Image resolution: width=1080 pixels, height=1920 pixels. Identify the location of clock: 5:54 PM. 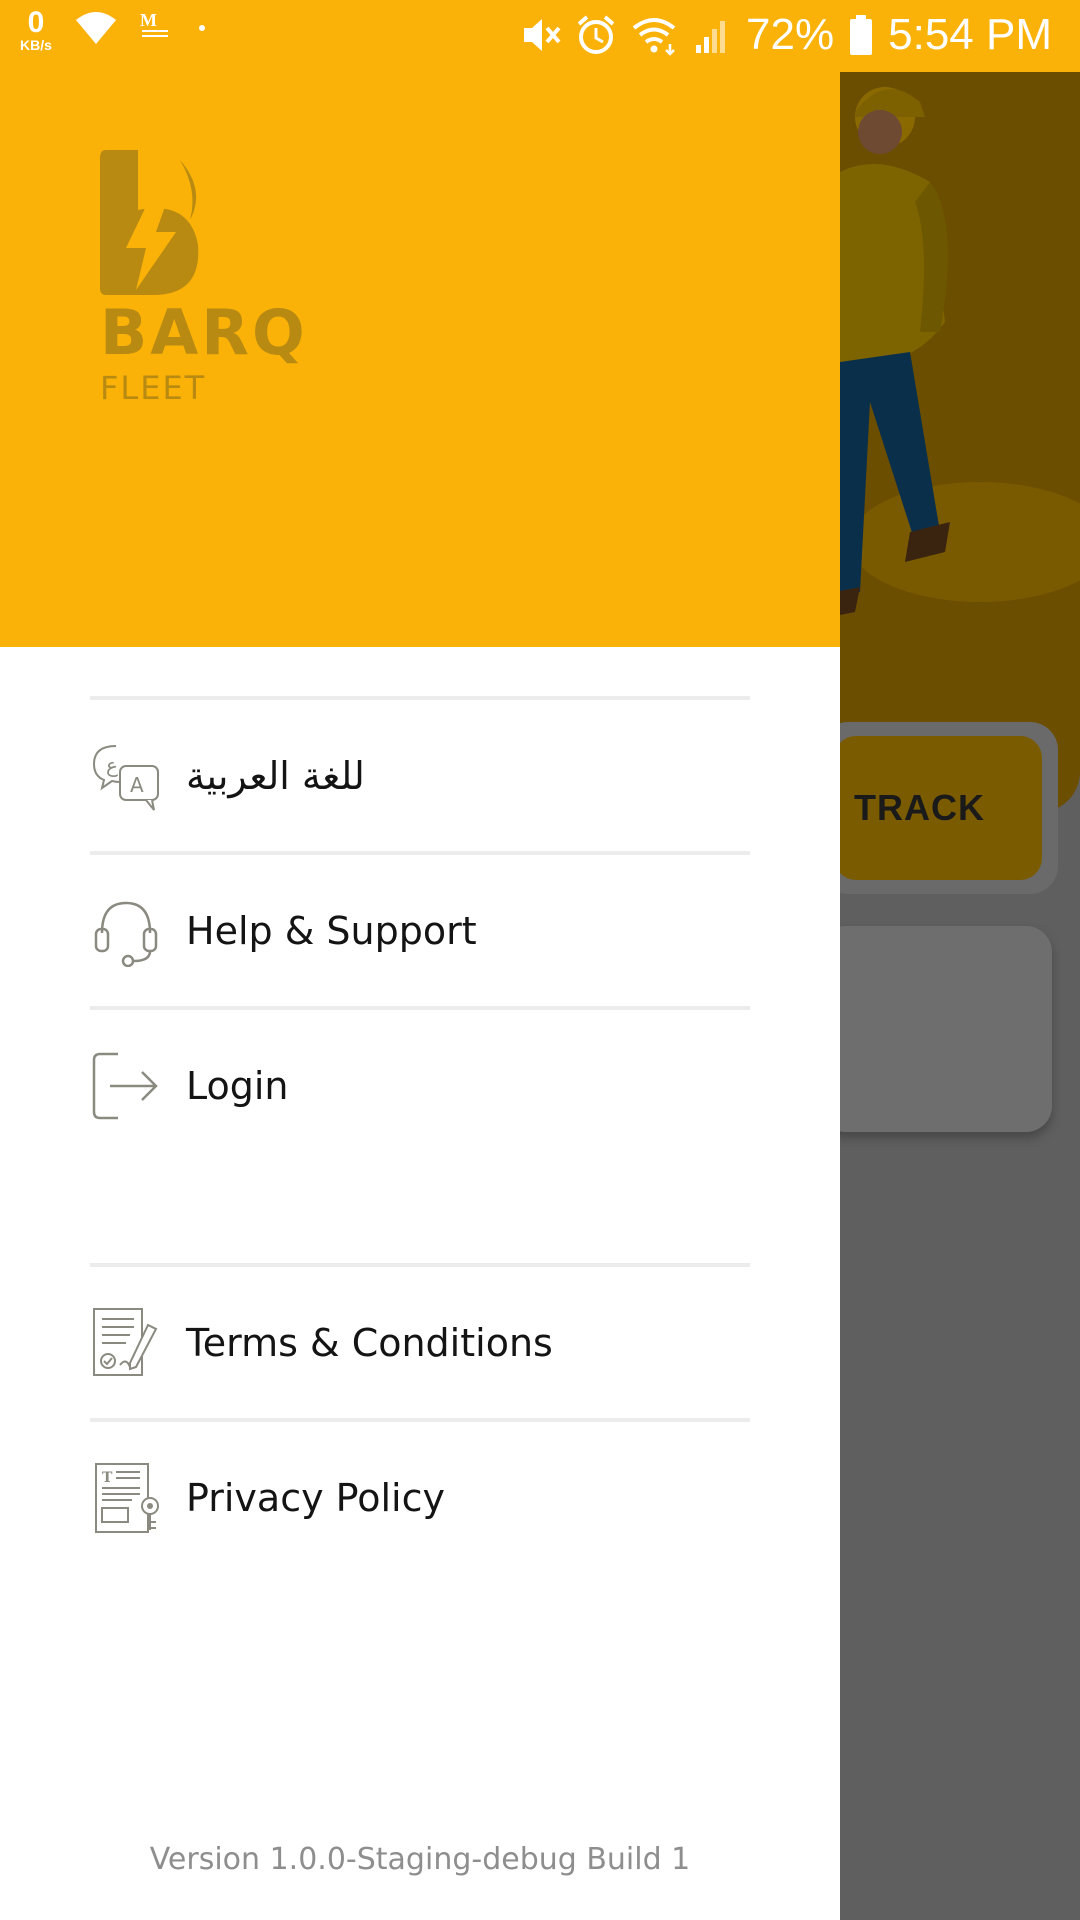
(970, 34).